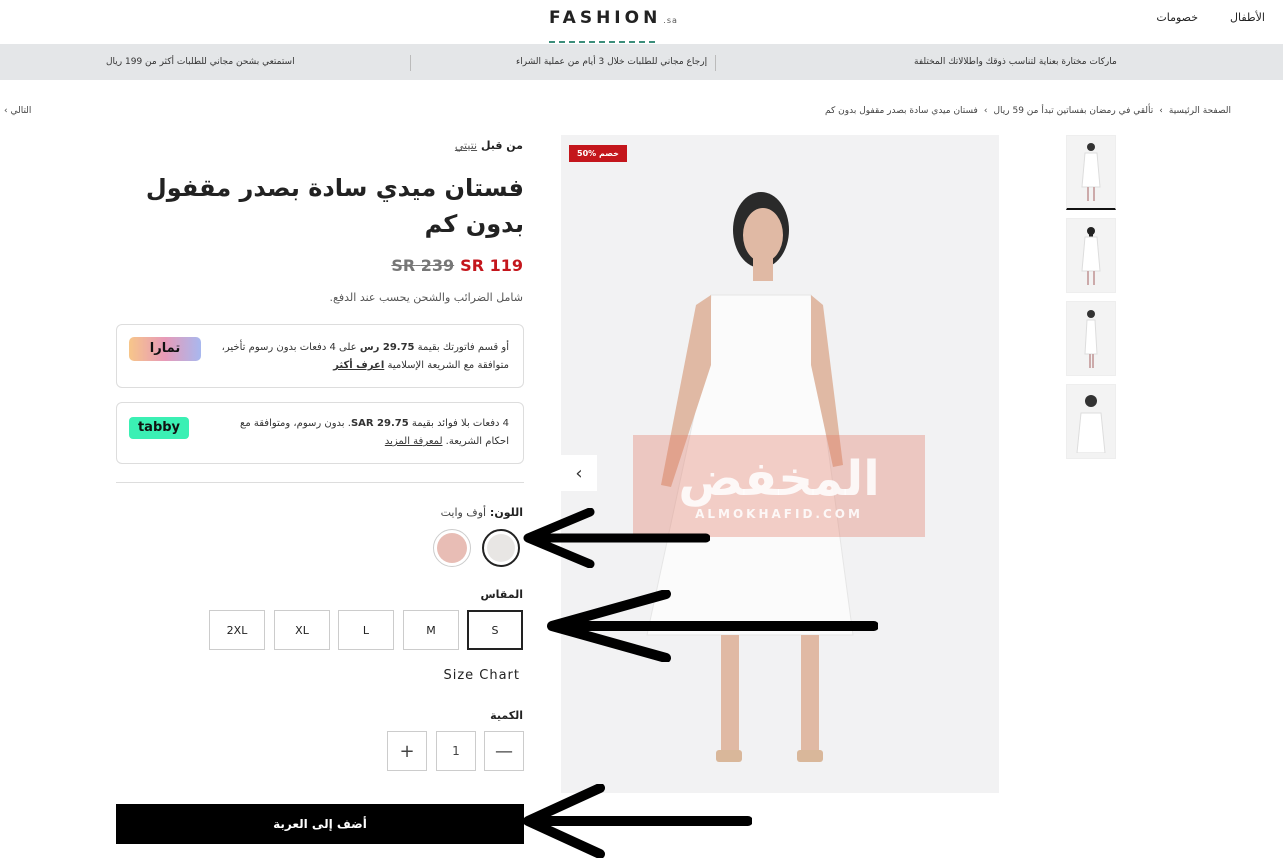 This screenshot has width=1283, height=868. Describe the element at coordinates (302, 630) in the screenshot. I see `size-option-xl: XL` at that location.